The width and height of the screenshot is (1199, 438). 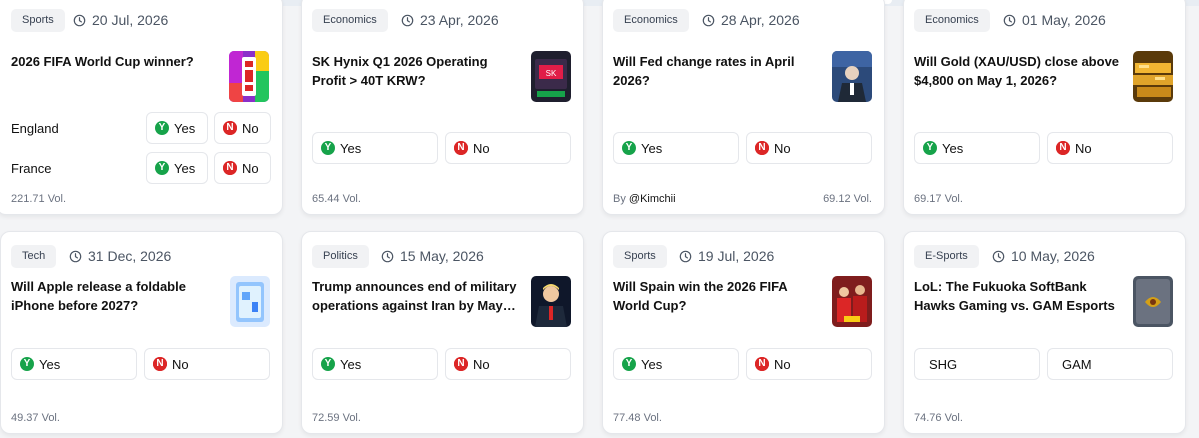 I want to click on end-date: 23 Apr, 2026, so click(x=450, y=20).